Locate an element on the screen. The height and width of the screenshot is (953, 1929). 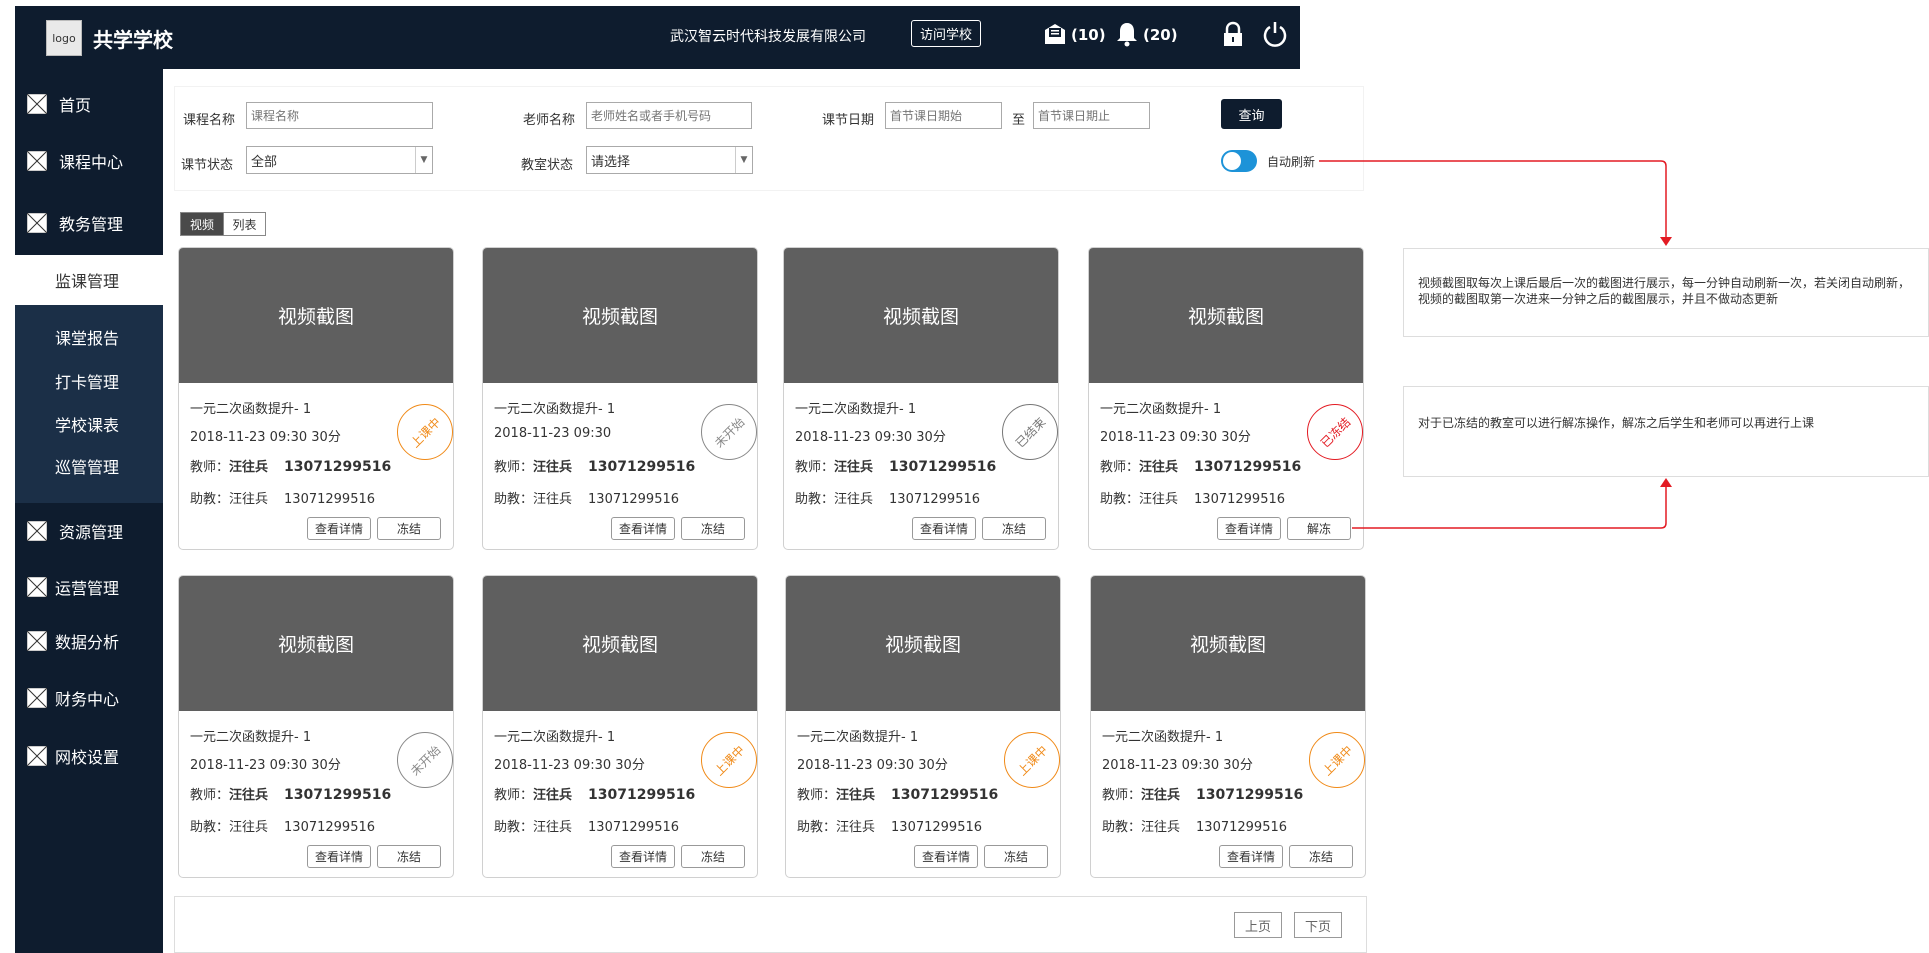
annotation-freeze-note: 对于已冻结的教室可以进行解冻操作，解冻之后学生和老师可以再进行上课 is located at coordinates (1666, 431).